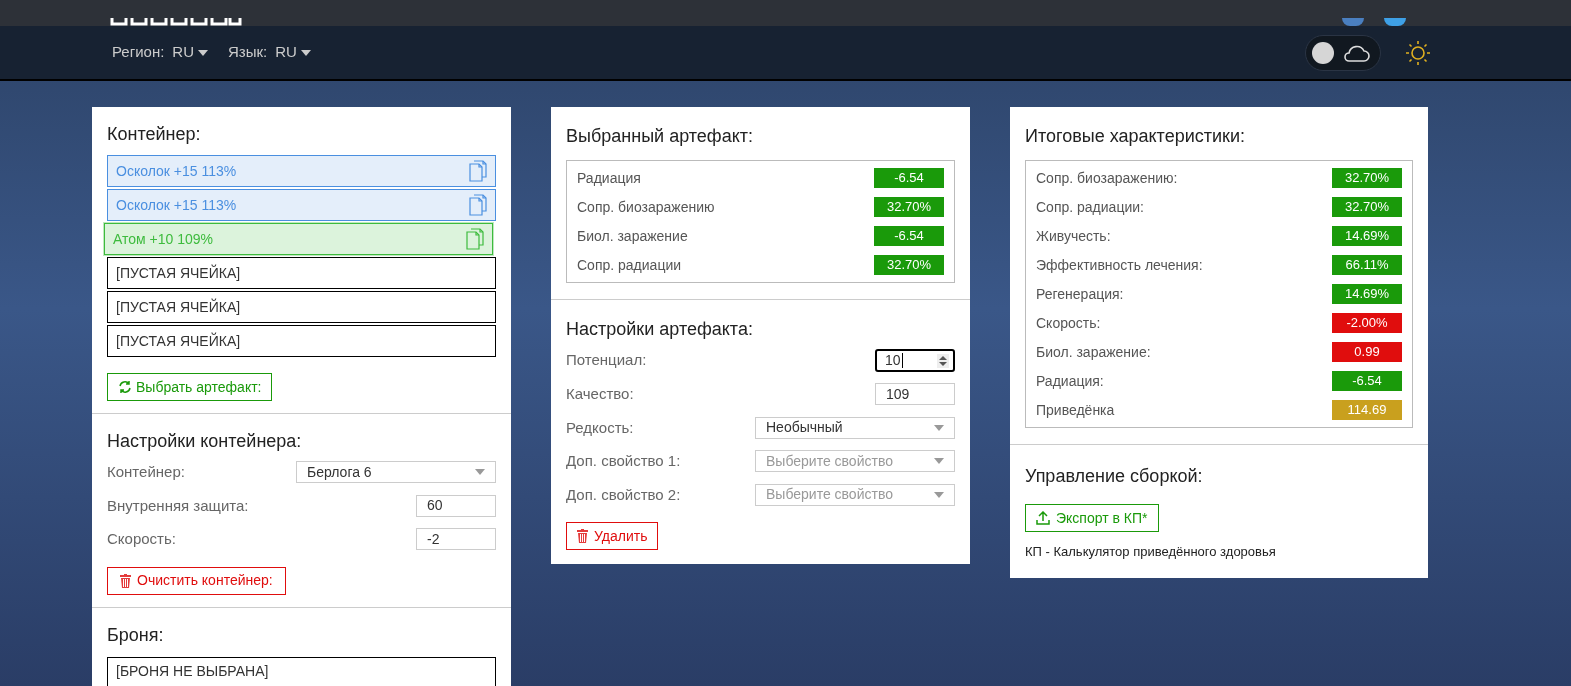 Image resolution: width=1571 pixels, height=686 pixels. I want to click on sun-icon, so click(1418, 52).